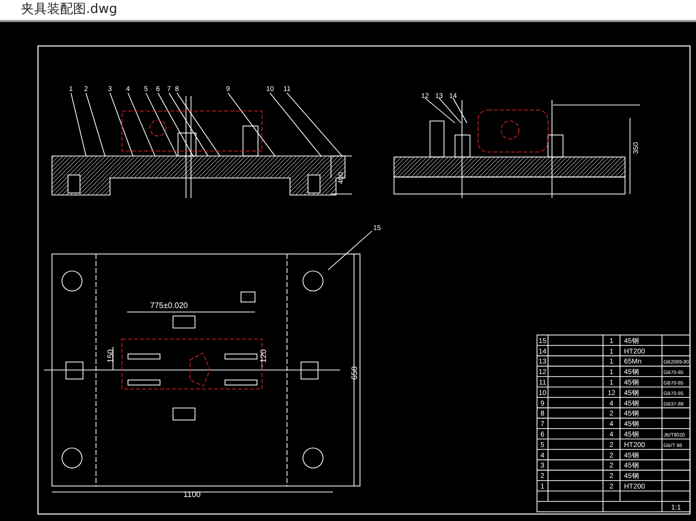  What do you see at coordinates (192, 494) in the screenshot?
I see `dimension-text: 1100` at bounding box center [192, 494].